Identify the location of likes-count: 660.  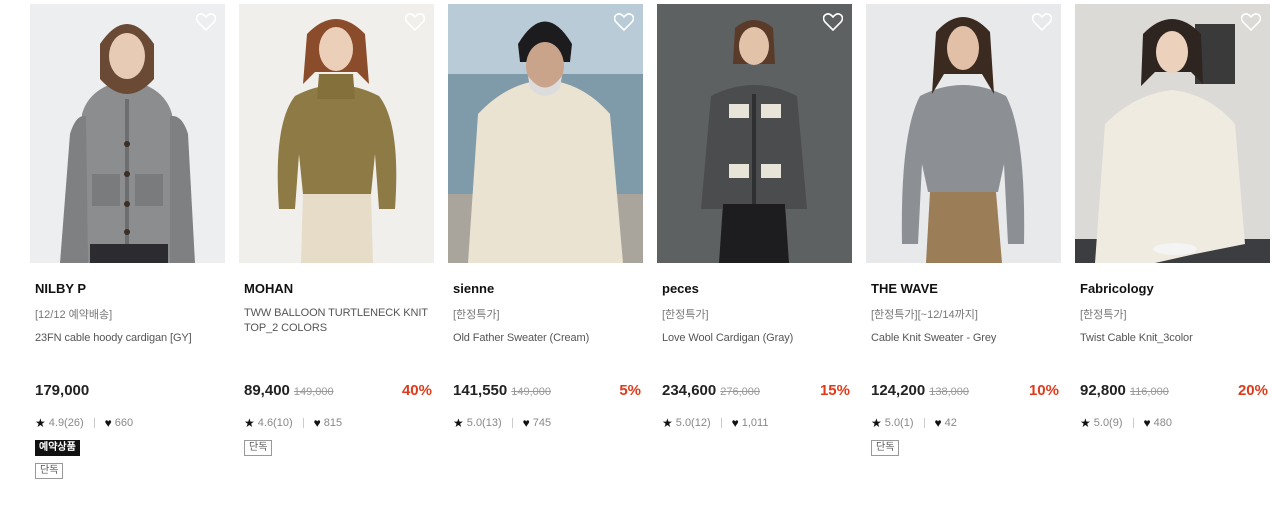
(124, 423).